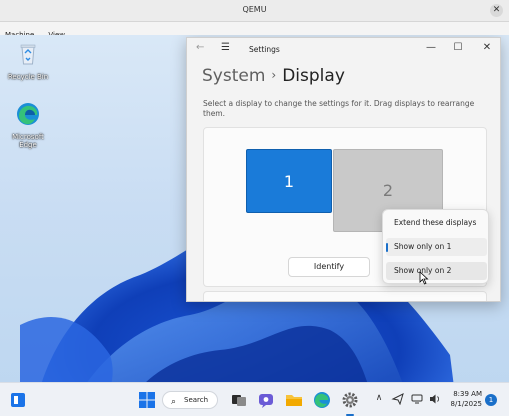 This screenshot has width=509, height=416. What do you see at coordinates (487, 47) in the screenshot?
I see `close-button: ✕` at bounding box center [487, 47].